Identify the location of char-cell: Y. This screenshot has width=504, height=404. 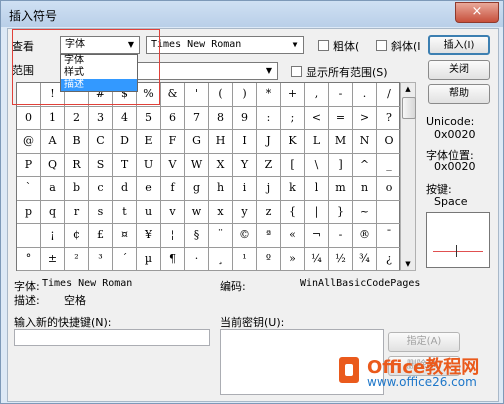
(245, 165).